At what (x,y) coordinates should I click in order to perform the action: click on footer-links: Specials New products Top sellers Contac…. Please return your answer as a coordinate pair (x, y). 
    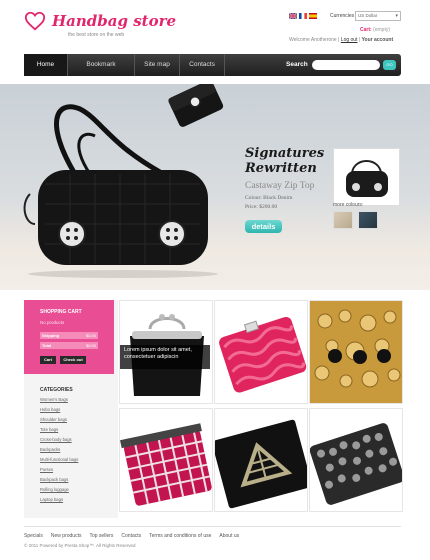
    Looking at the image, I should click on (131, 536).